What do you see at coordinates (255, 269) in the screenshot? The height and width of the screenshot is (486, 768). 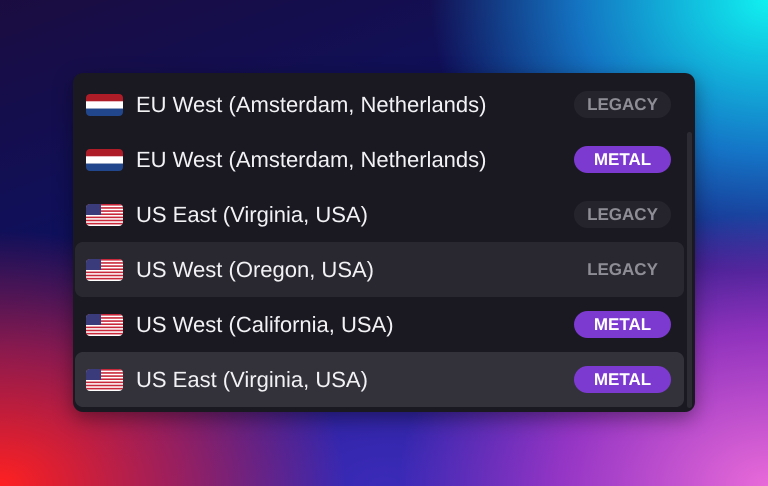 I see `region-name: US West (Oregon, USA)` at bounding box center [255, 269].